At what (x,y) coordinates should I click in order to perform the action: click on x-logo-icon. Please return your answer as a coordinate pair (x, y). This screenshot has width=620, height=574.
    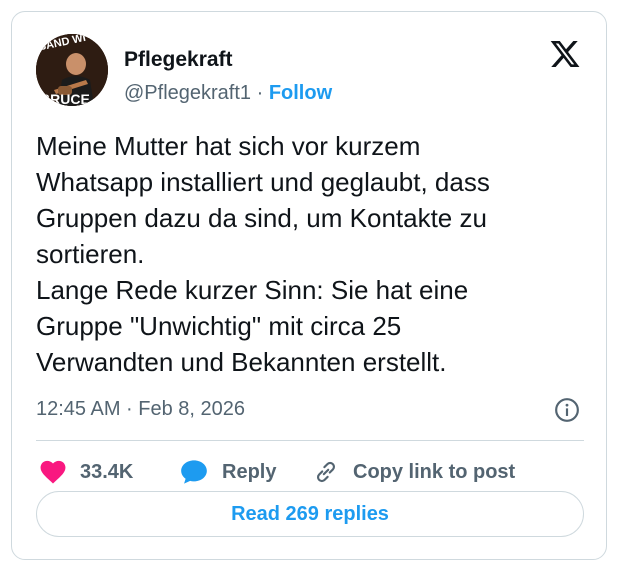
    Looking at the image, I should click on (565, 54).